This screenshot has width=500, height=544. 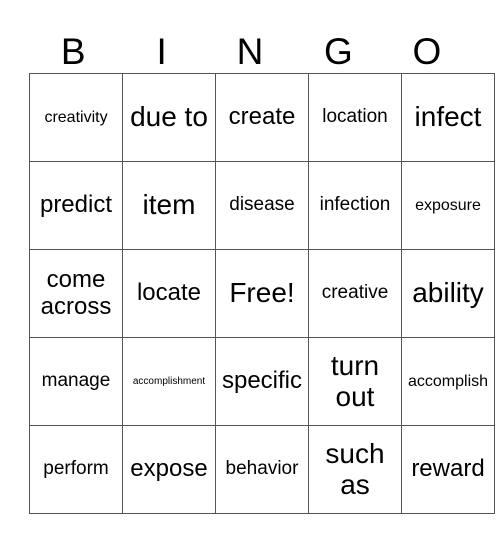 I want to click on bingo-cell: infection, so click(x=355, y=205).